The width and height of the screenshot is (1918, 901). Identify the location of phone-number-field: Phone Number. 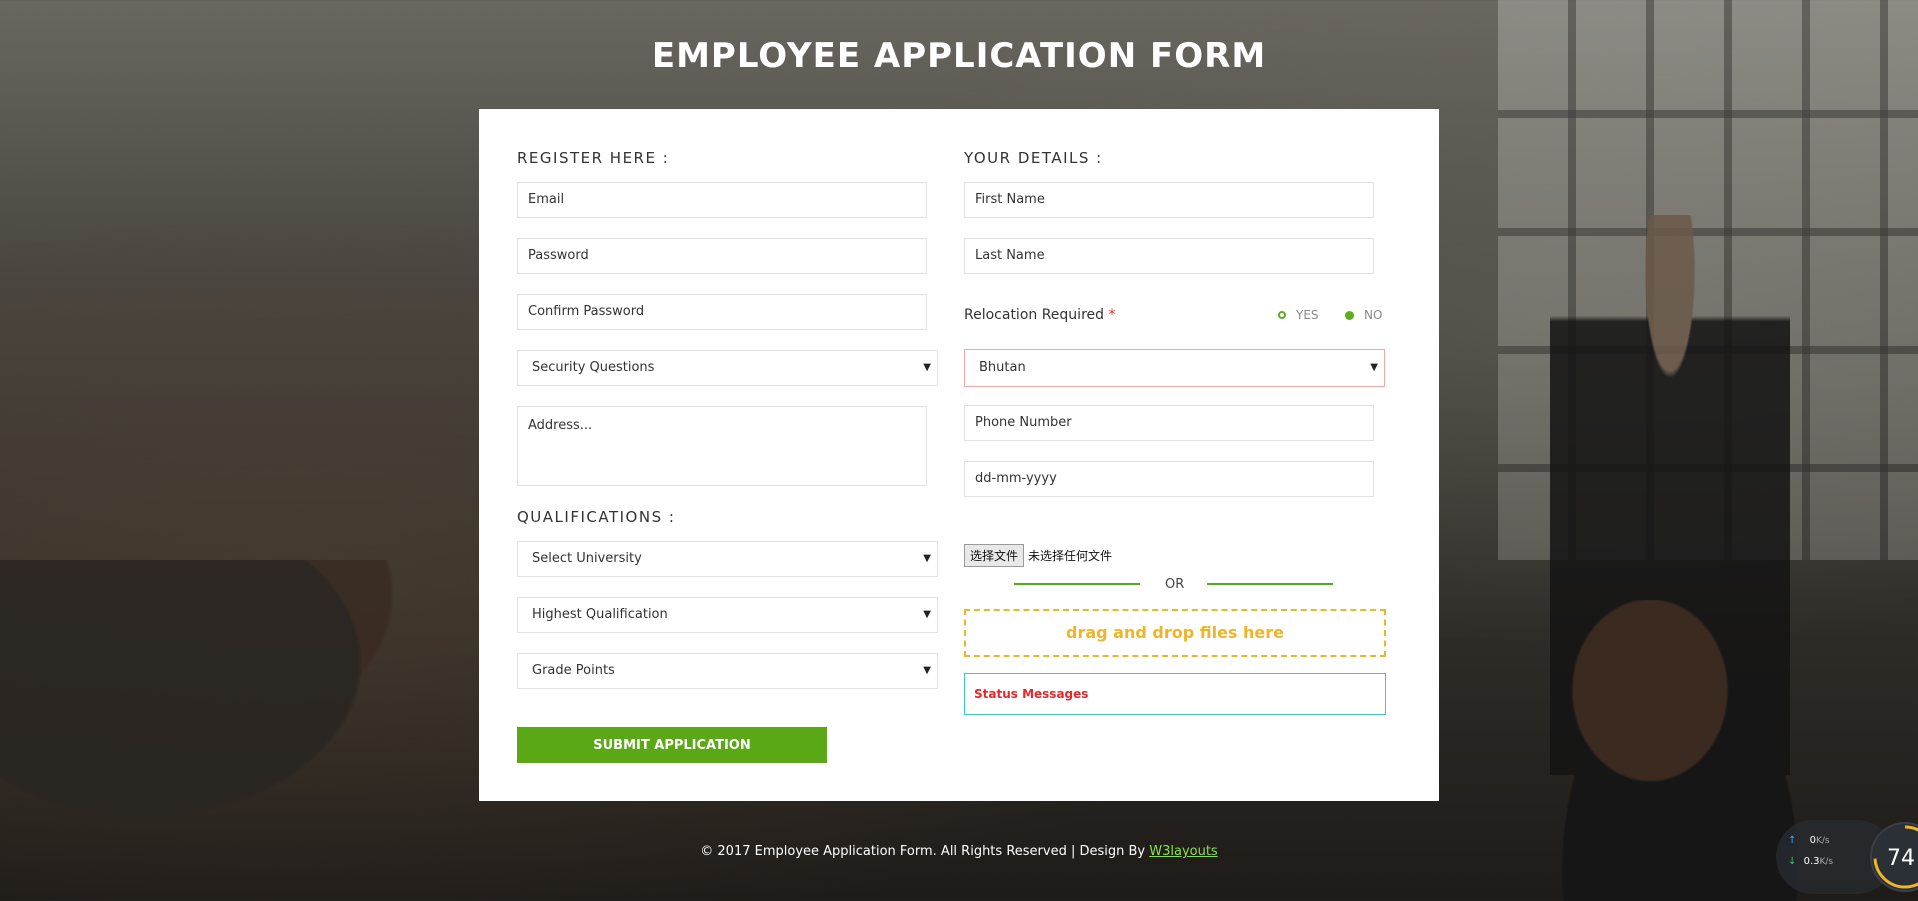
(1169, 423).